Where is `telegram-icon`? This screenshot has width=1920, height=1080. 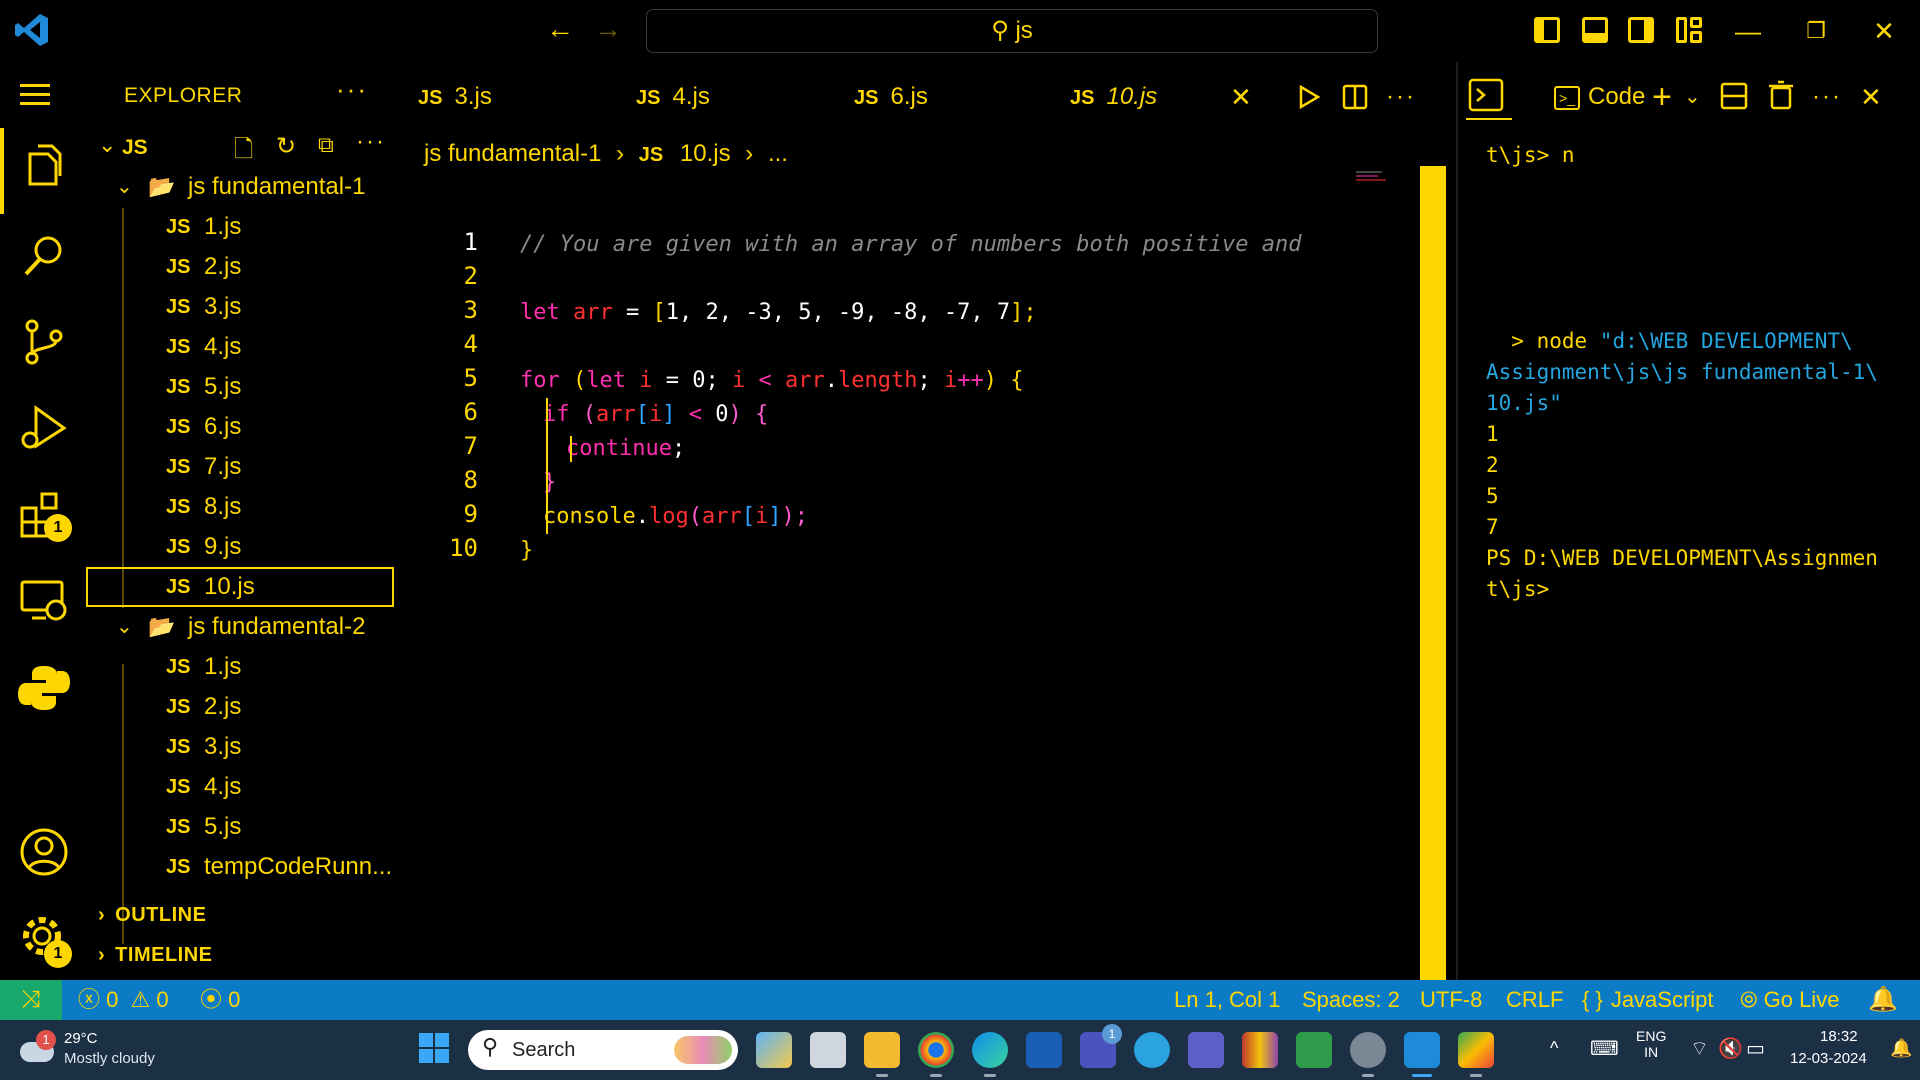
telegram-icon is located at coordinates (1152, 1050).